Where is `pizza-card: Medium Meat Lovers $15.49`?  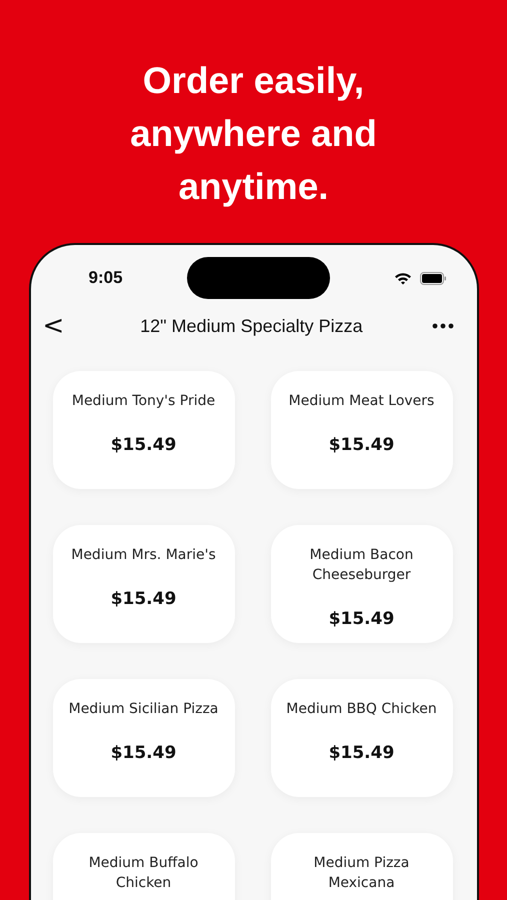
pizza-card: Medium Meat Lovers $15.49 is located at coordinates (361, 430).